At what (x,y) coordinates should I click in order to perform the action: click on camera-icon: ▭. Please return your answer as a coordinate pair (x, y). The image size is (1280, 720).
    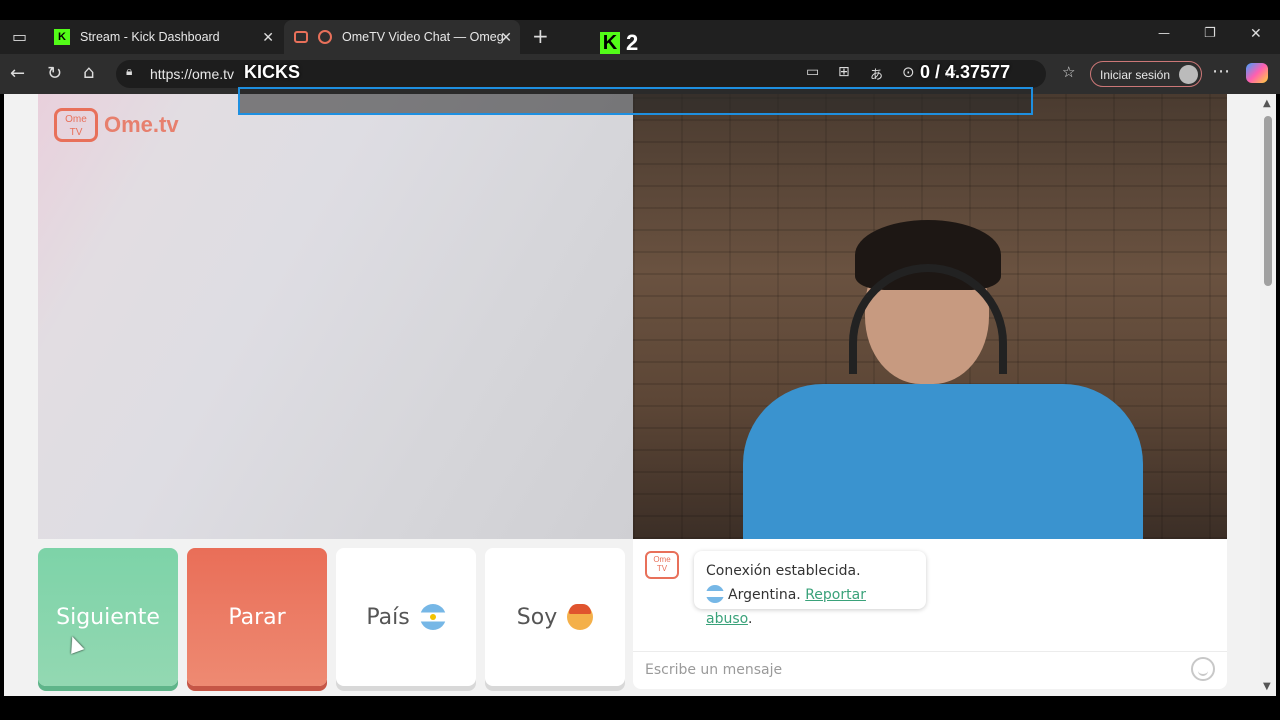
    Looking at the image, I should click on (812, 72).